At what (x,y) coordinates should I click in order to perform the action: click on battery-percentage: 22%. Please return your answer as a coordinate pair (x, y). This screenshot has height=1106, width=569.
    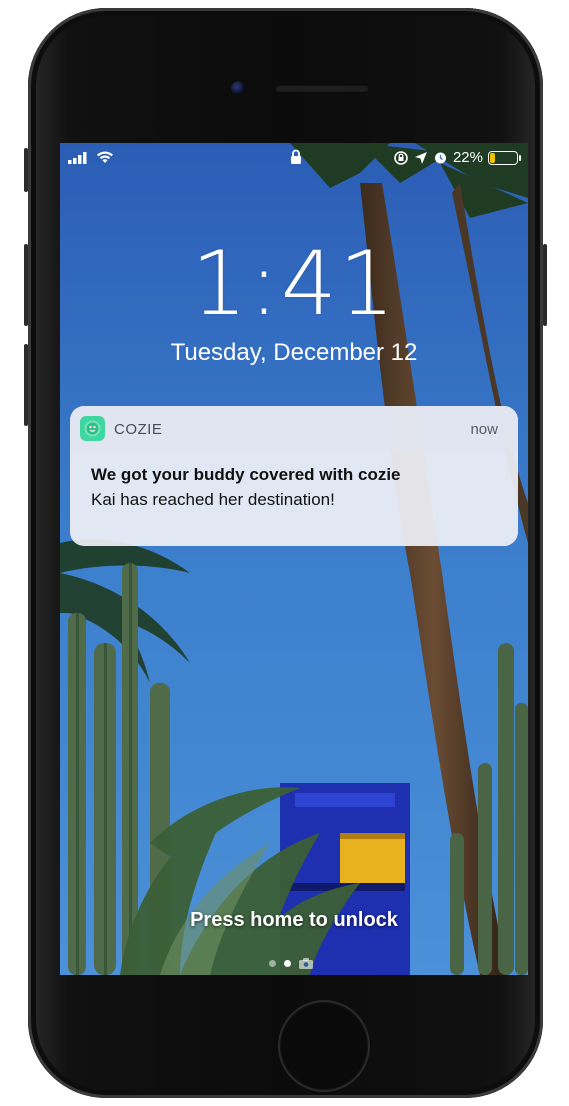
    Looking at the image, I should click on (467, 157).